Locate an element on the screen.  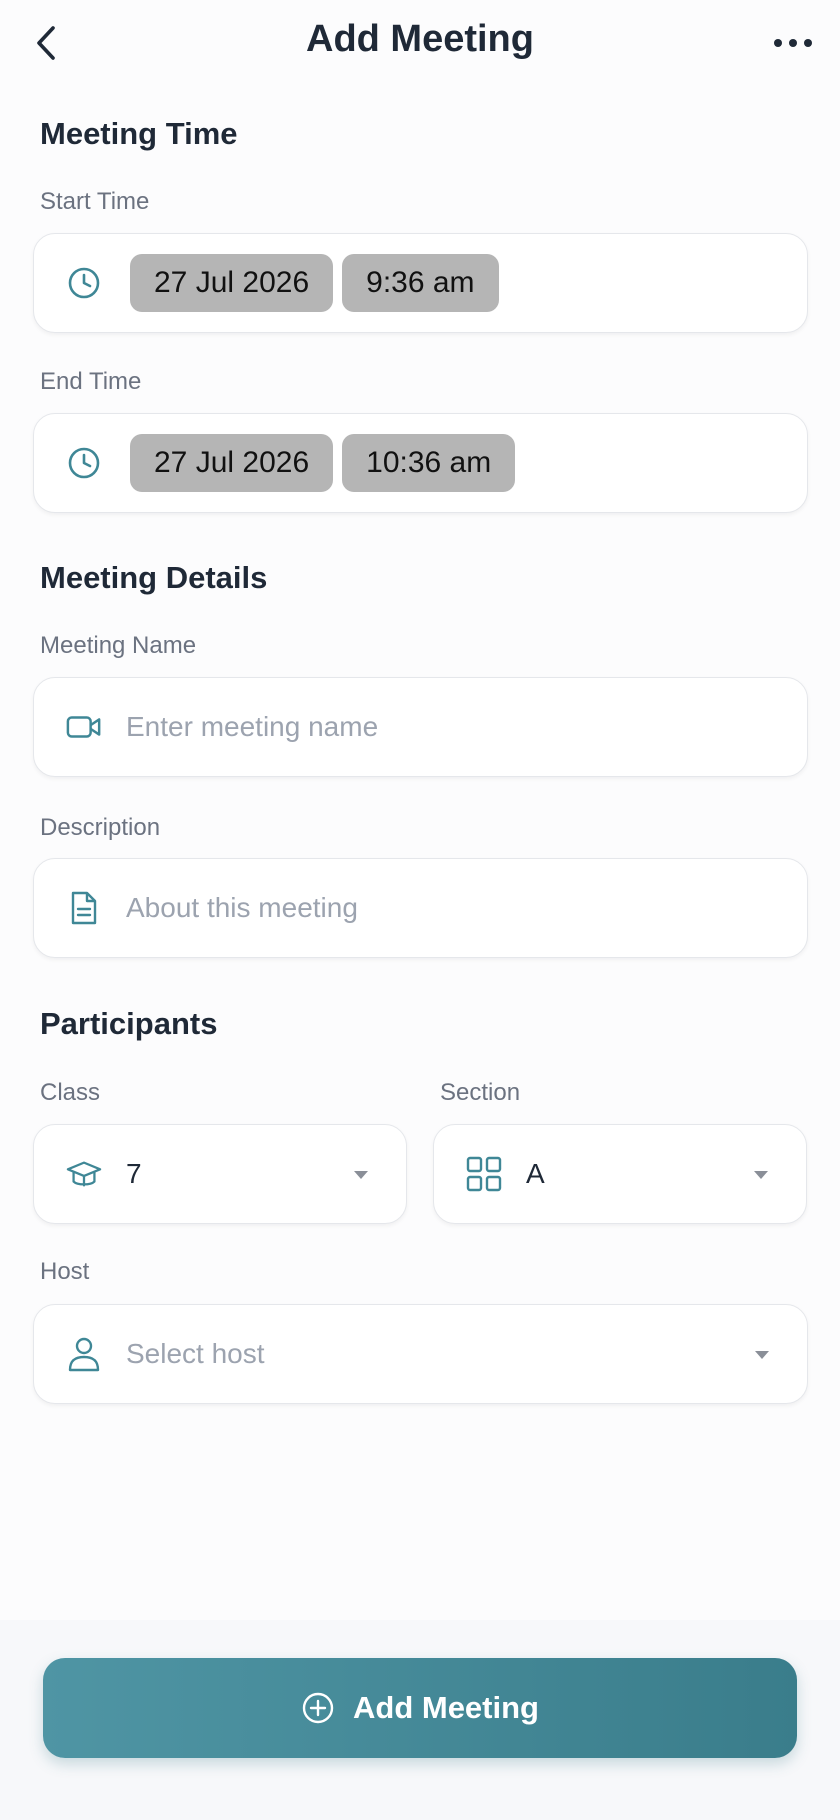
grid-icon is located at coordinates (484, 1174).